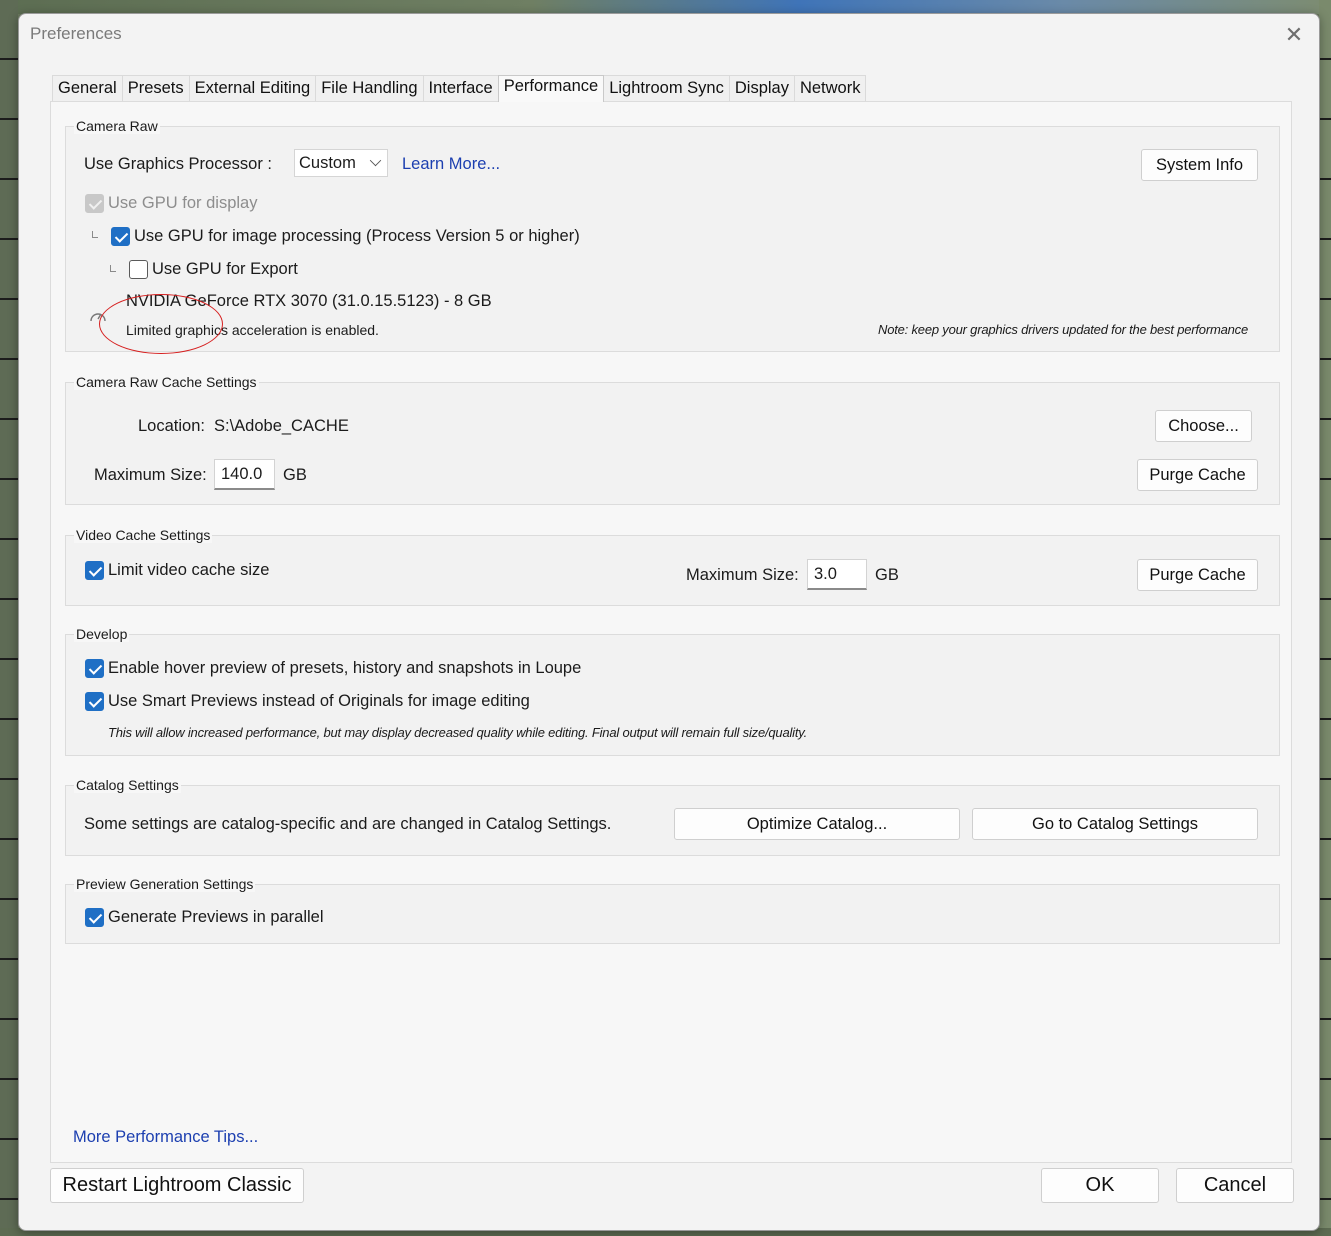 Image resolution: width=1331 pixels, height=1236 pixels. What do you see at coordinates (166, 382) in the screenshot?
I see `camera-raw-cache-group-label: Camera Raw Cache Settings` at bounding box center [166, 382].